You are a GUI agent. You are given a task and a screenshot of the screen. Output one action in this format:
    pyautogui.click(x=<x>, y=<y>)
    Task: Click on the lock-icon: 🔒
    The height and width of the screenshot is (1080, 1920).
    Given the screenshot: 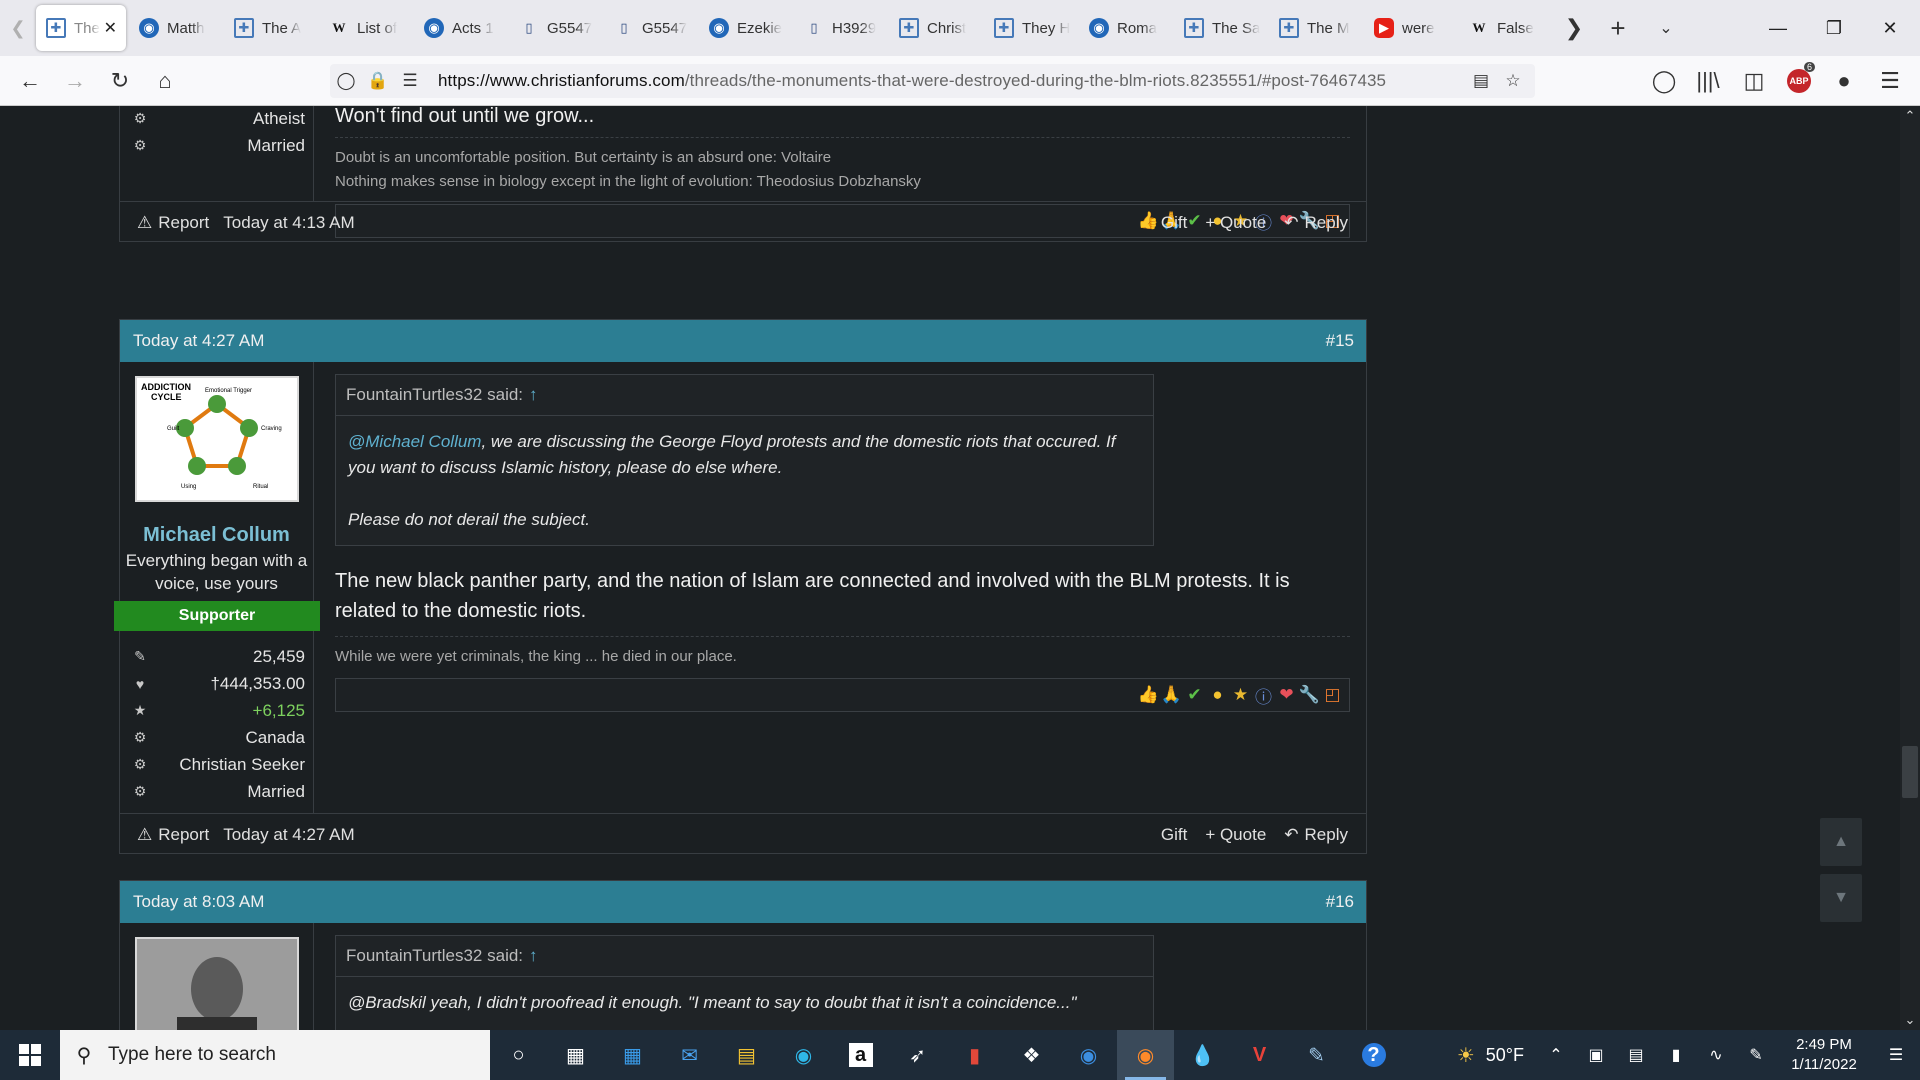 What is the action you would take?
    pyautogui.click(x=378, y=81)
    